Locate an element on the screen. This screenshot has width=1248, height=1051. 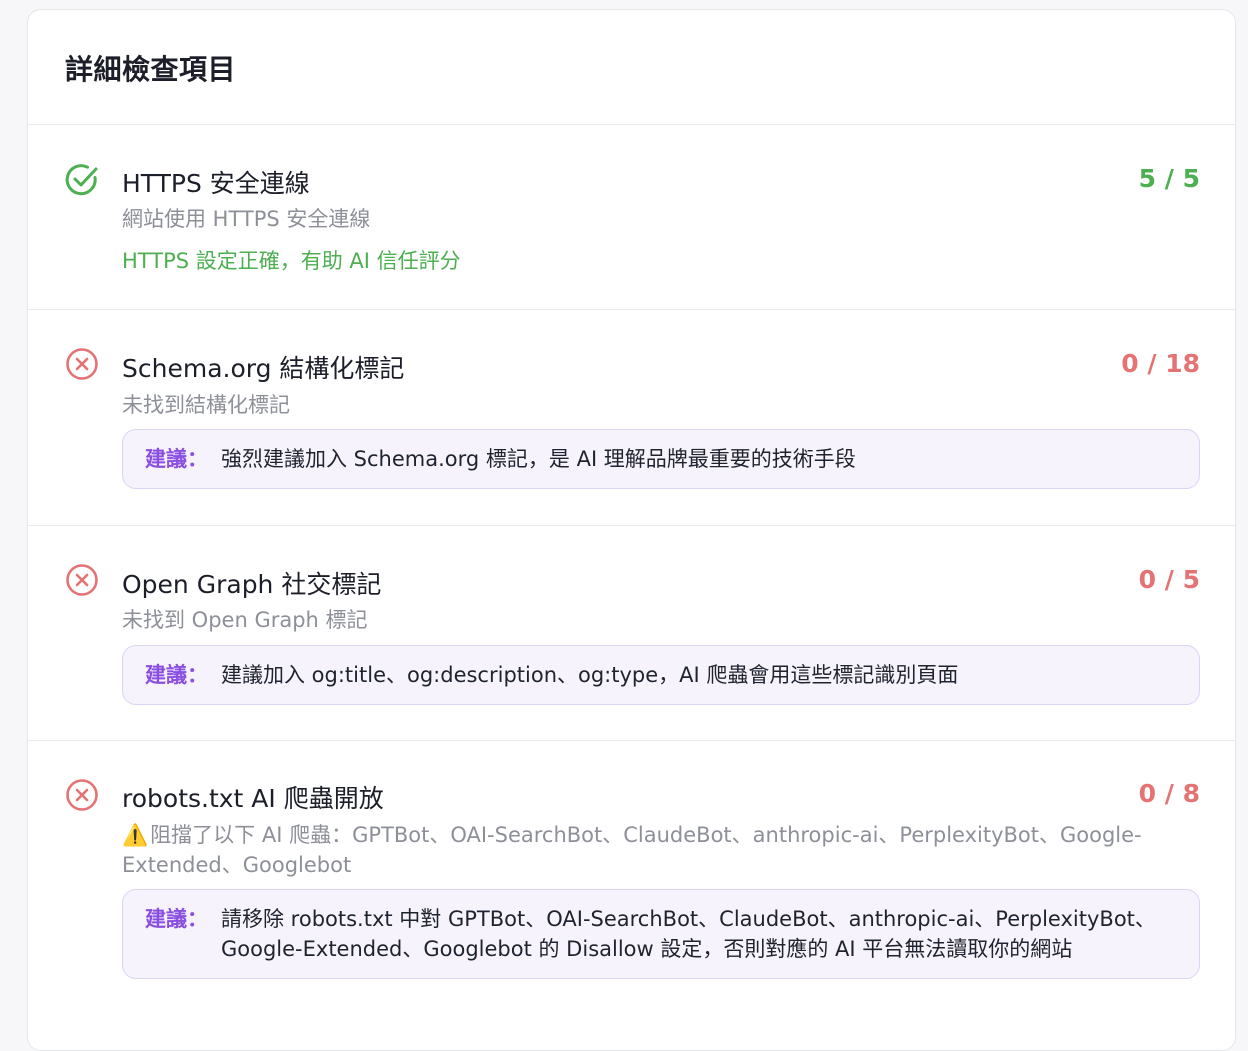
check-circle-icon is located at coordinates (82, 180).